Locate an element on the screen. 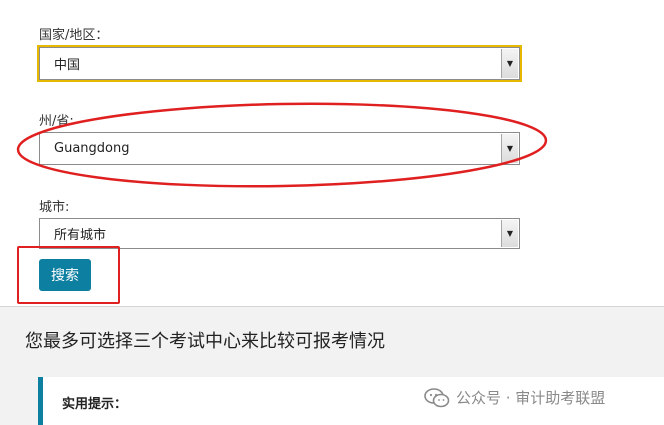  wechat-icon is located at coordinates (437, 397).